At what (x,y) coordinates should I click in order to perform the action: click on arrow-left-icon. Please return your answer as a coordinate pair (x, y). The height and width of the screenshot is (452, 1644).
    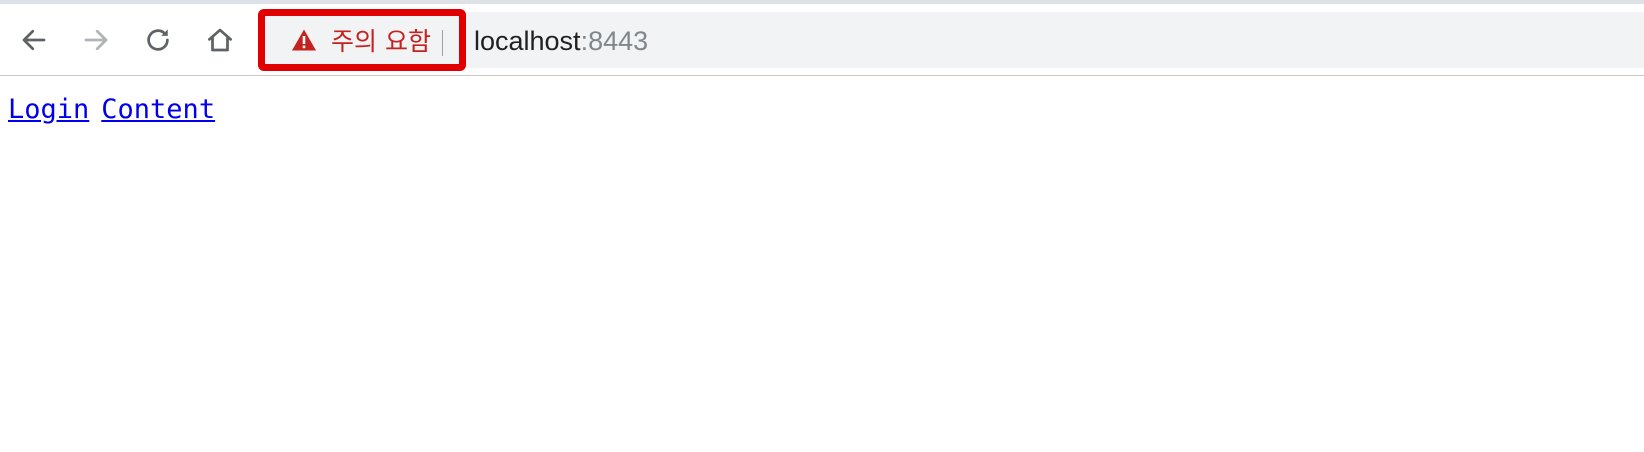
    Looking at the image, I should click on (34, 40).